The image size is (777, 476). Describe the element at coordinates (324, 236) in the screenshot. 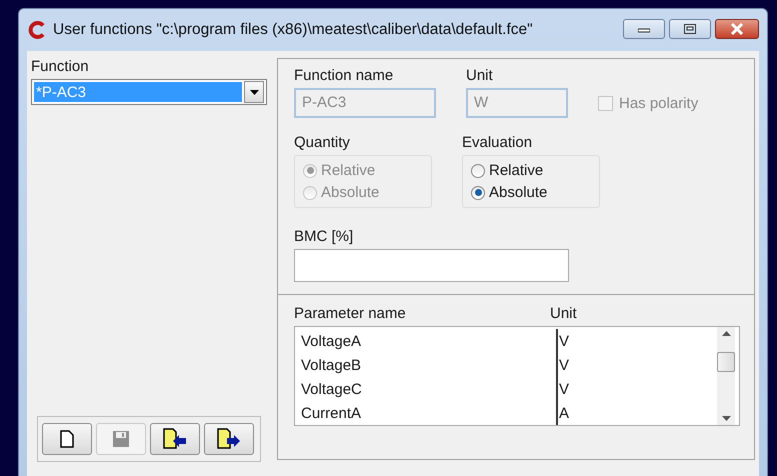

I see `field-label: BMC [%]` at that location.